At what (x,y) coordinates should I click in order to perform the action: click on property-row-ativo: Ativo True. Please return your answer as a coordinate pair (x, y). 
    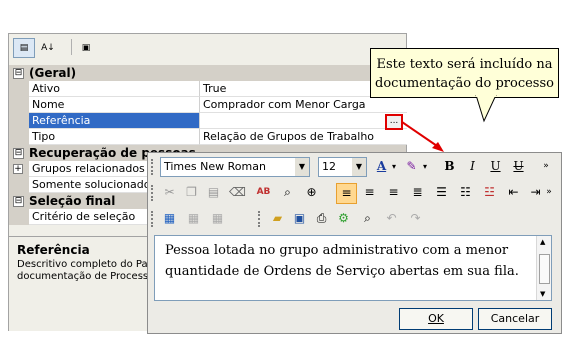
    Looking at the image, I should click on (208, 89).